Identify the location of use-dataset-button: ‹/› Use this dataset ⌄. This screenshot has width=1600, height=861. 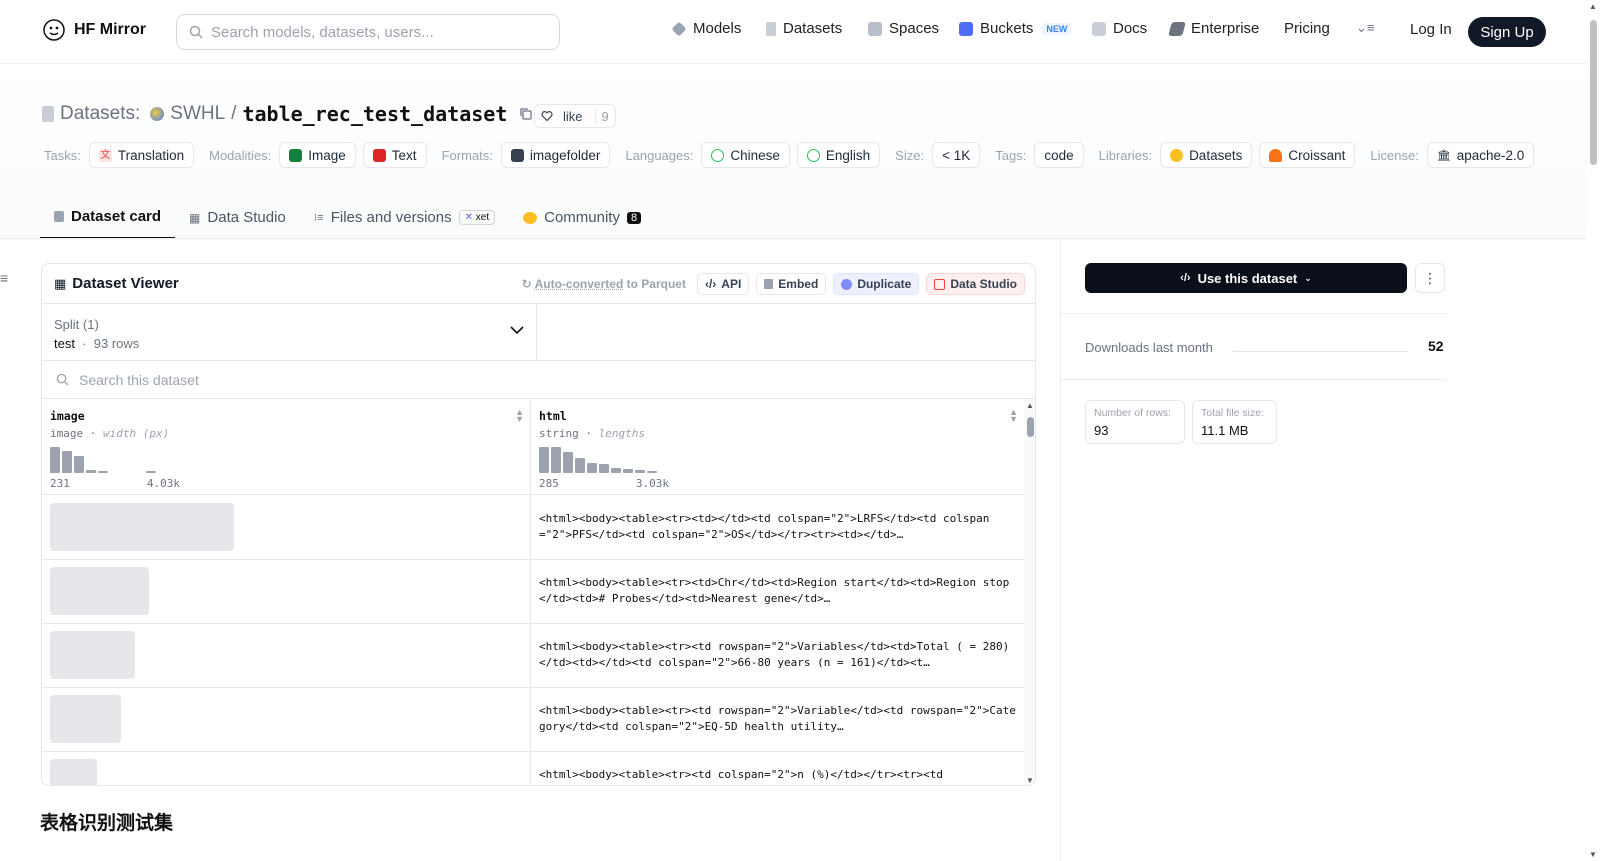
(1246, 278).